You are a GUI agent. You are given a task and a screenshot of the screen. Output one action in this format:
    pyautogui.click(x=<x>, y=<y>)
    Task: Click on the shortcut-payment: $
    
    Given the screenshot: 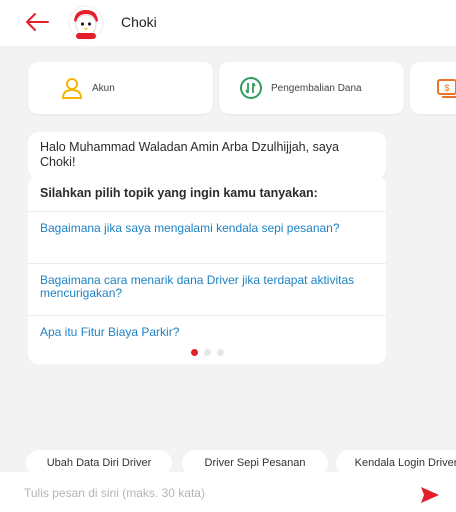 What is the action you would take?
    pyautogui.click(x=433, y=88)
    